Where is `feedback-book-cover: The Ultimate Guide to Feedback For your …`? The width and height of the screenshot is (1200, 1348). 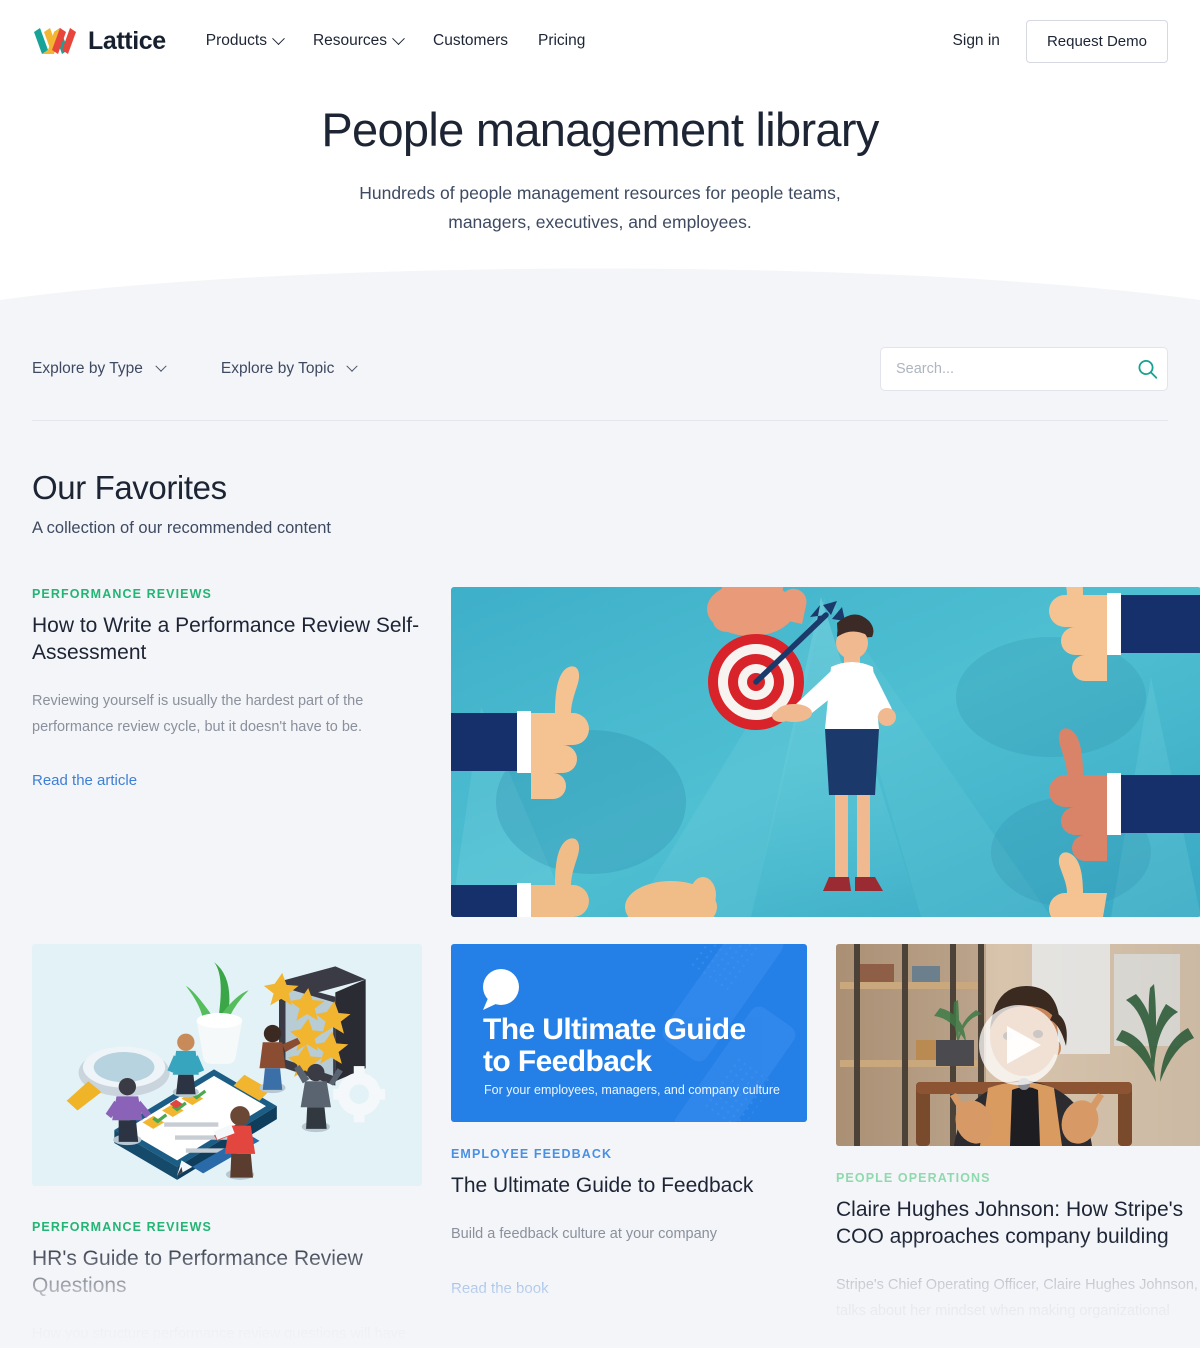
feedback-book-cover: The Ultimate Guide to Feedback For your … is located at coordinates (629, 1033).